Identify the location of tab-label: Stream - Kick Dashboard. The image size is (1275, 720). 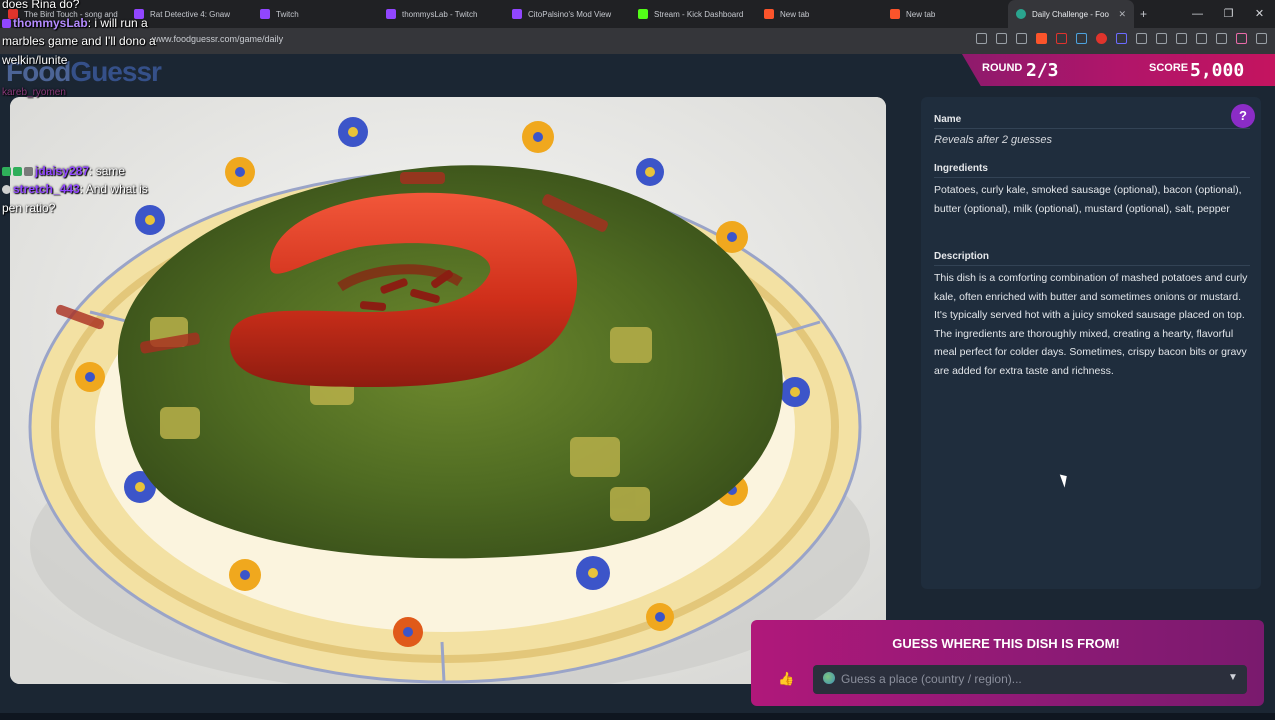
(699, 14).